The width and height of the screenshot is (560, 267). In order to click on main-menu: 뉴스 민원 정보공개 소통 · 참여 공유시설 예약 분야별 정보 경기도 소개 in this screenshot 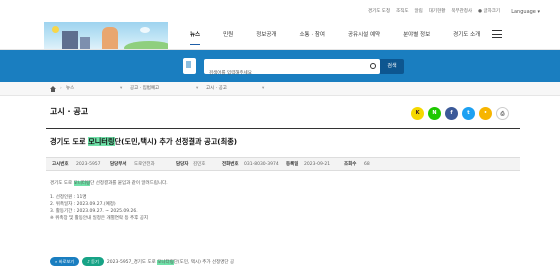, I will do `click(346, 35)`.